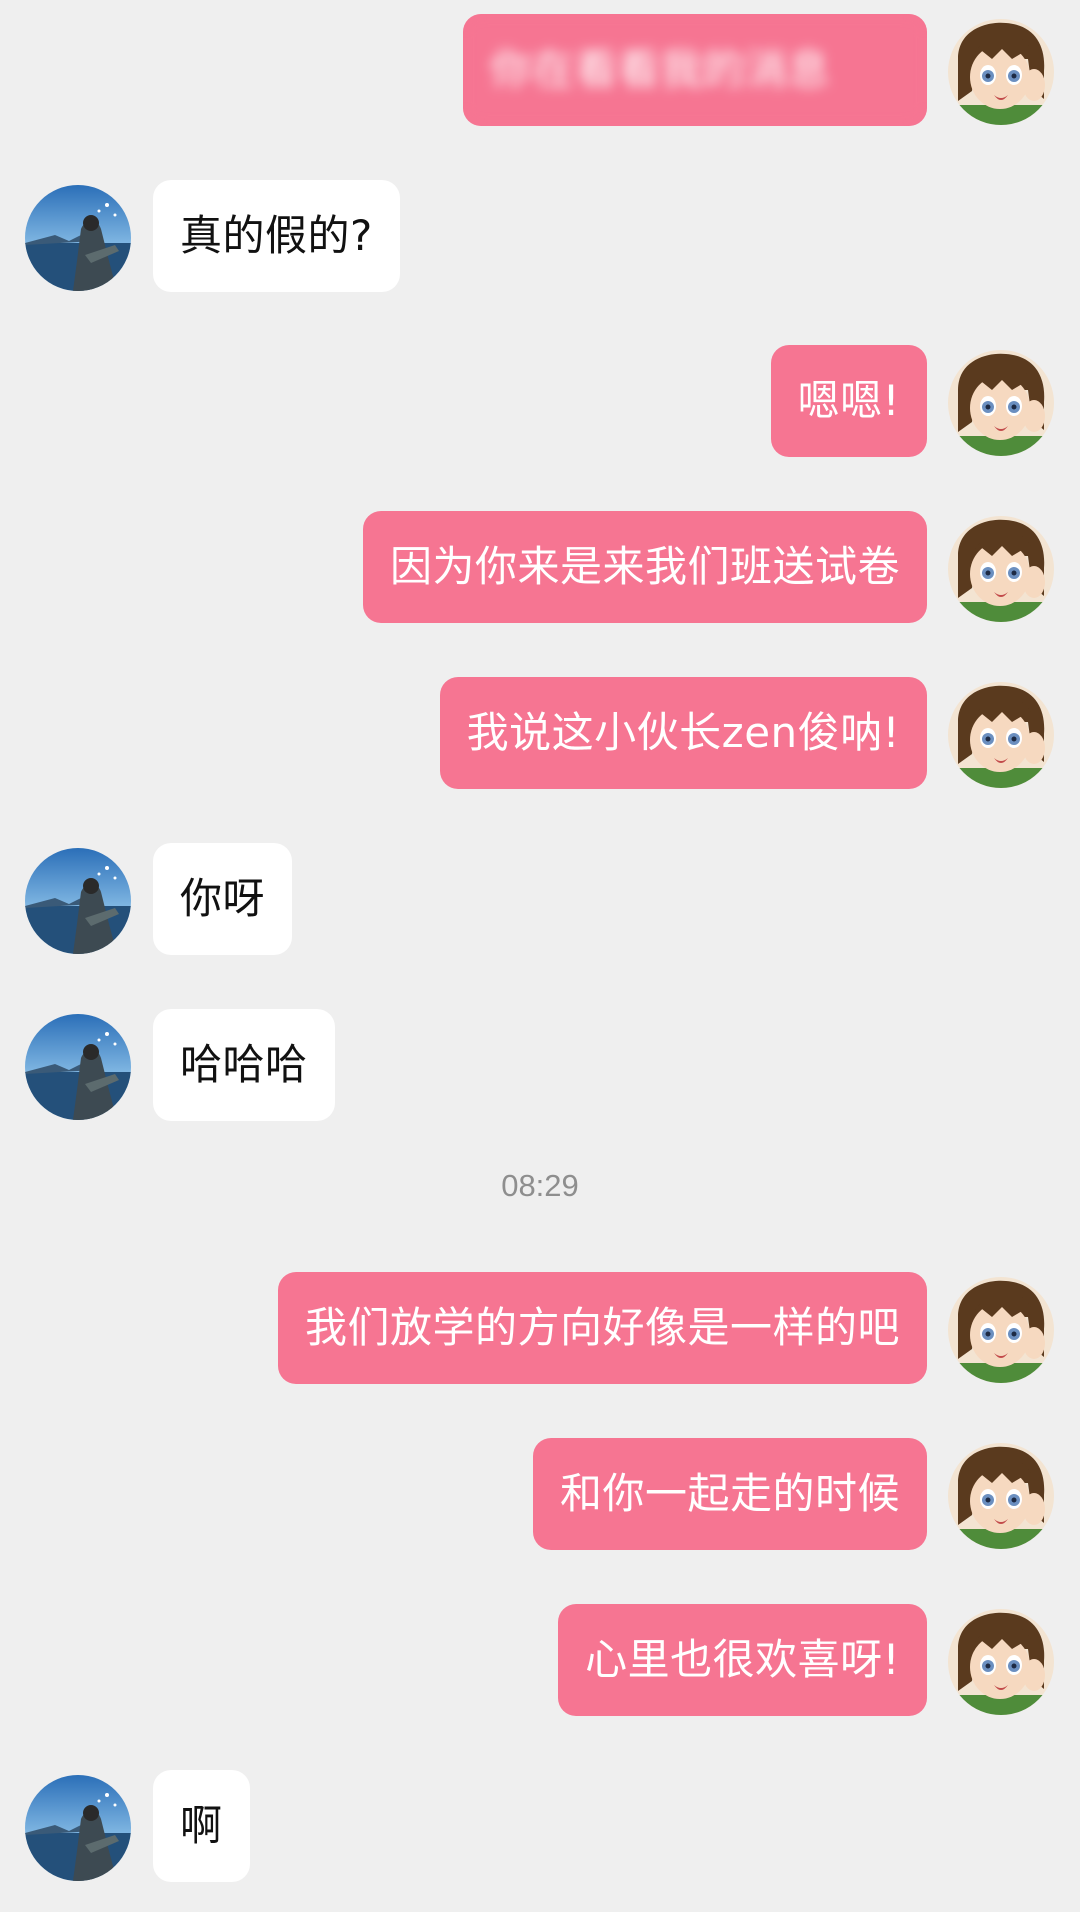 The image size is (1080, 1912). I want to click on message-text: 你在看看我的消息, so click(695, 70).